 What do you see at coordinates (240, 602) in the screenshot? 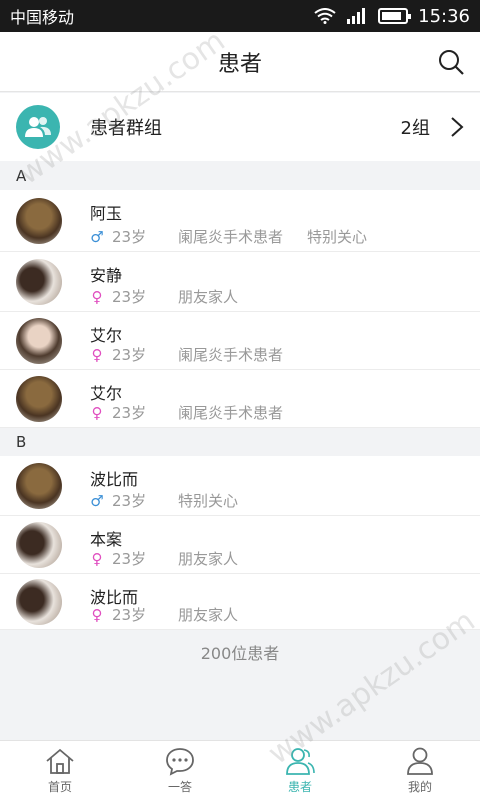
I see `patient-row: 波比而 ♀ 23岁 朋友家人` at bounding box center [240, 602].